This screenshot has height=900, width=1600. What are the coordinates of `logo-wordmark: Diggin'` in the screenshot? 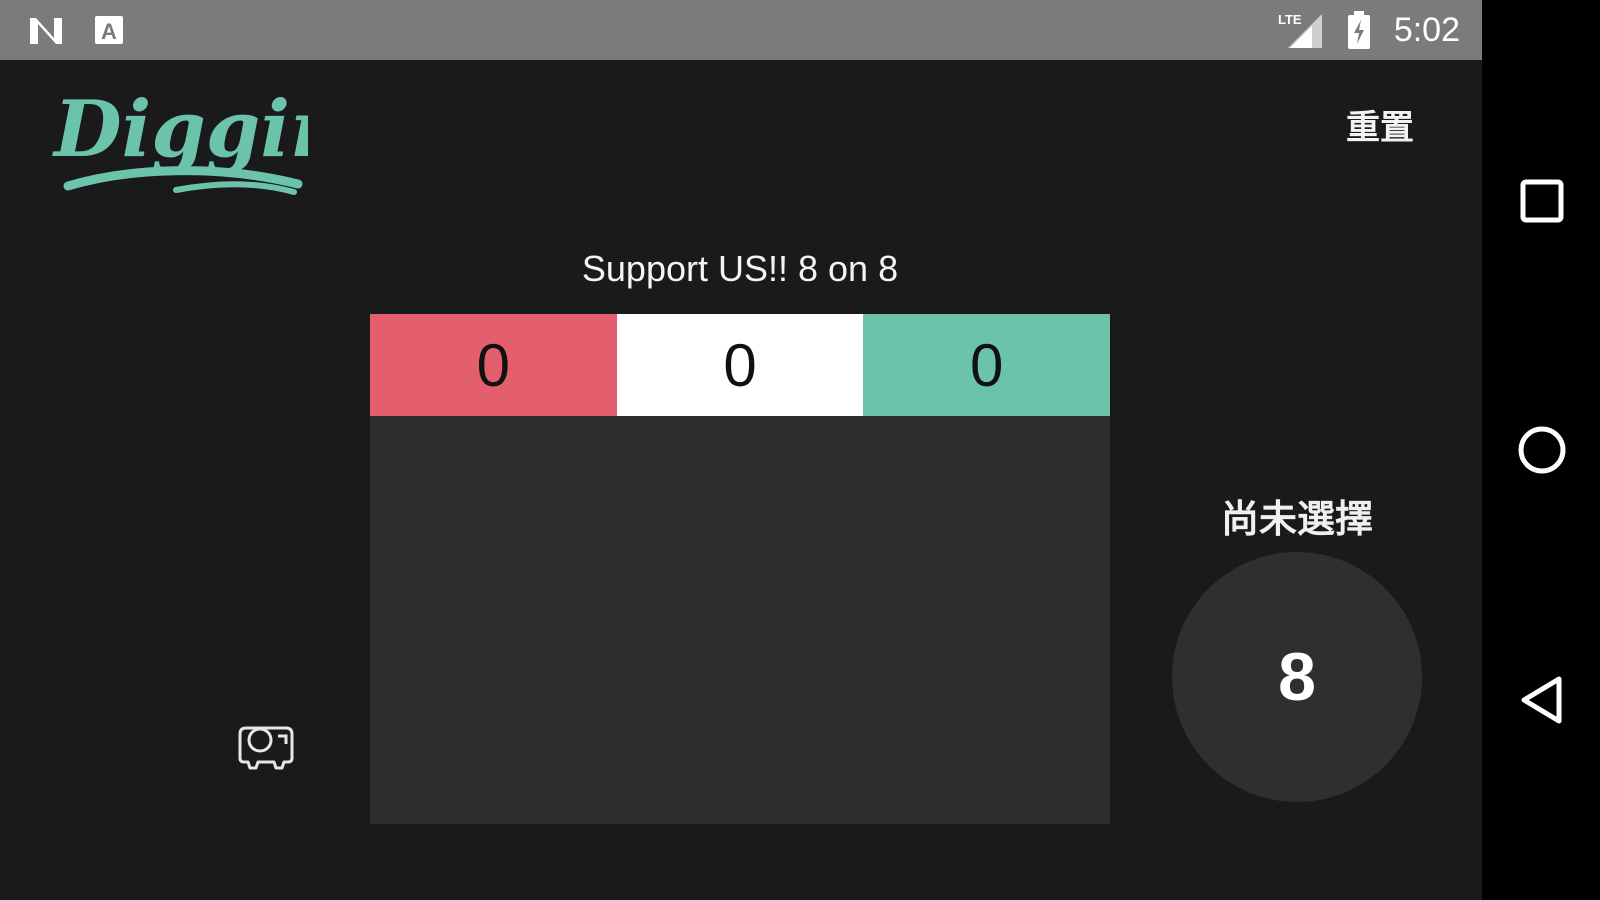 It's located at (180, 129).